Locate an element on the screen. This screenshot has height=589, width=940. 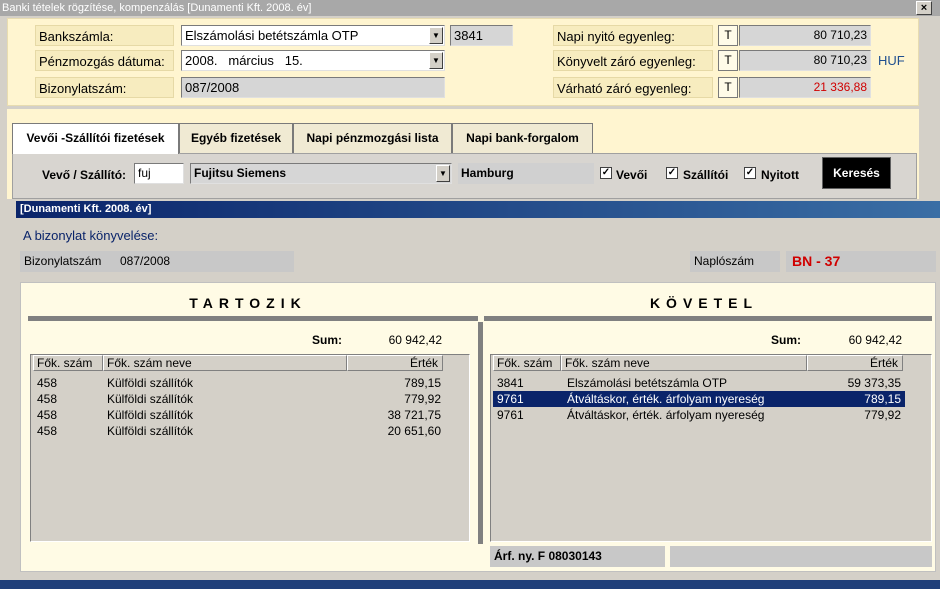
vevoi-label: Vevői is located at coordinates (632, 175).